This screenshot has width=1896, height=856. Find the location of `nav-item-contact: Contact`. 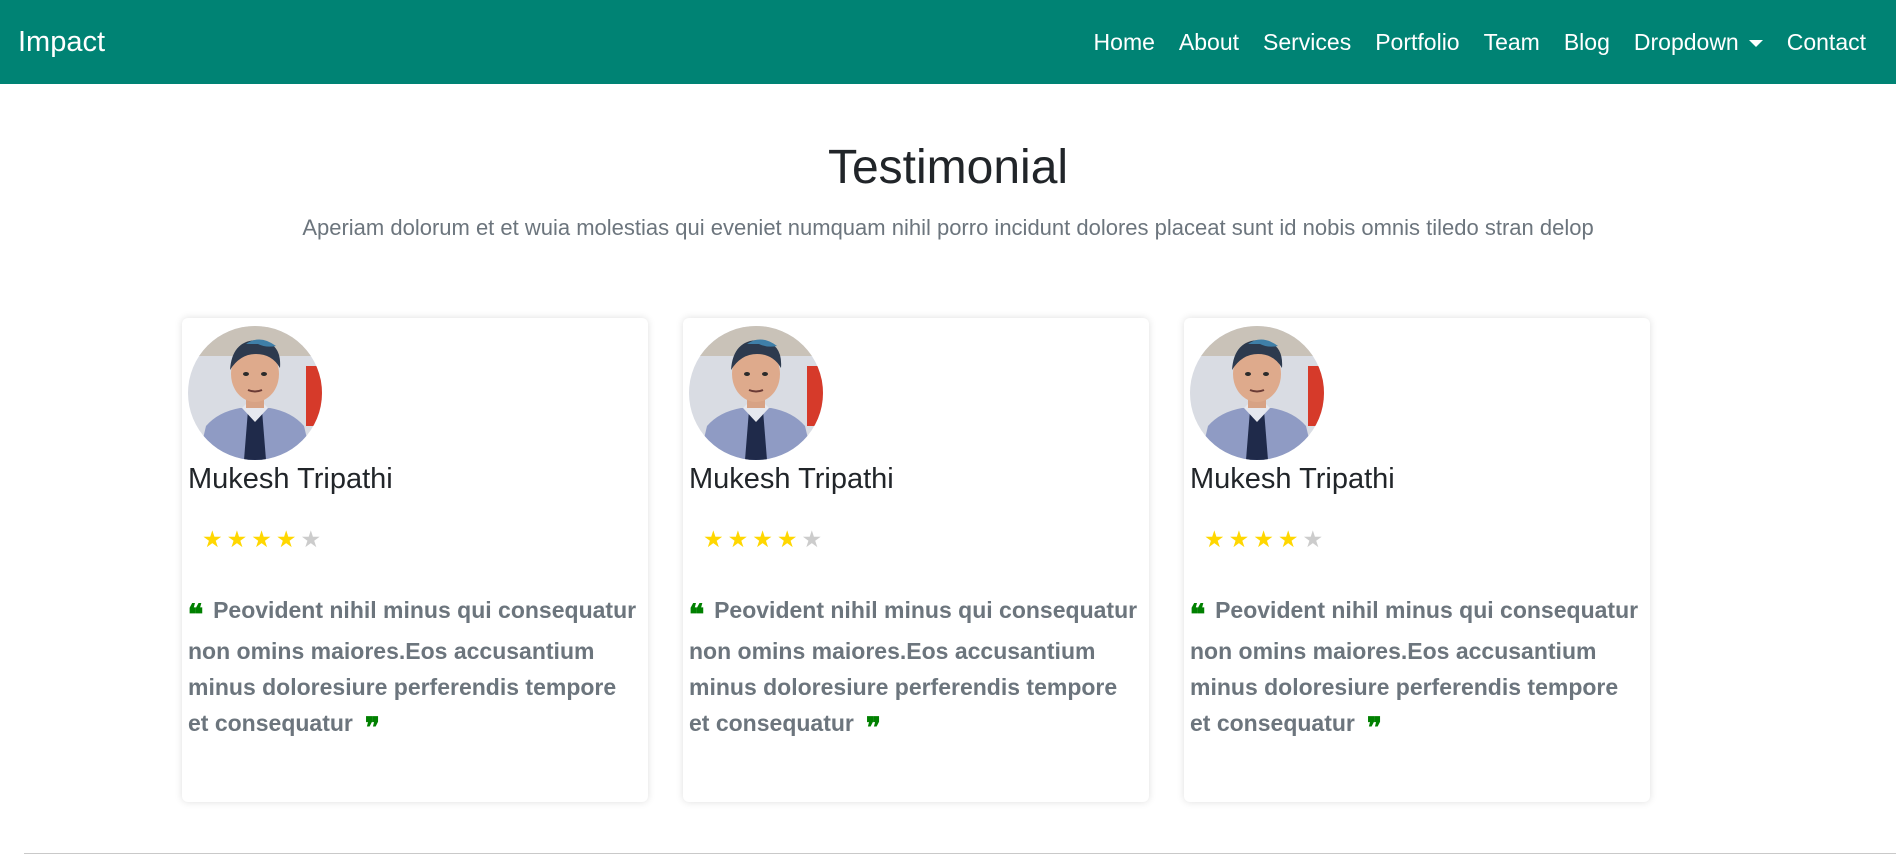

nav-item-contact: Contact is located at coordinates (1826, 42).